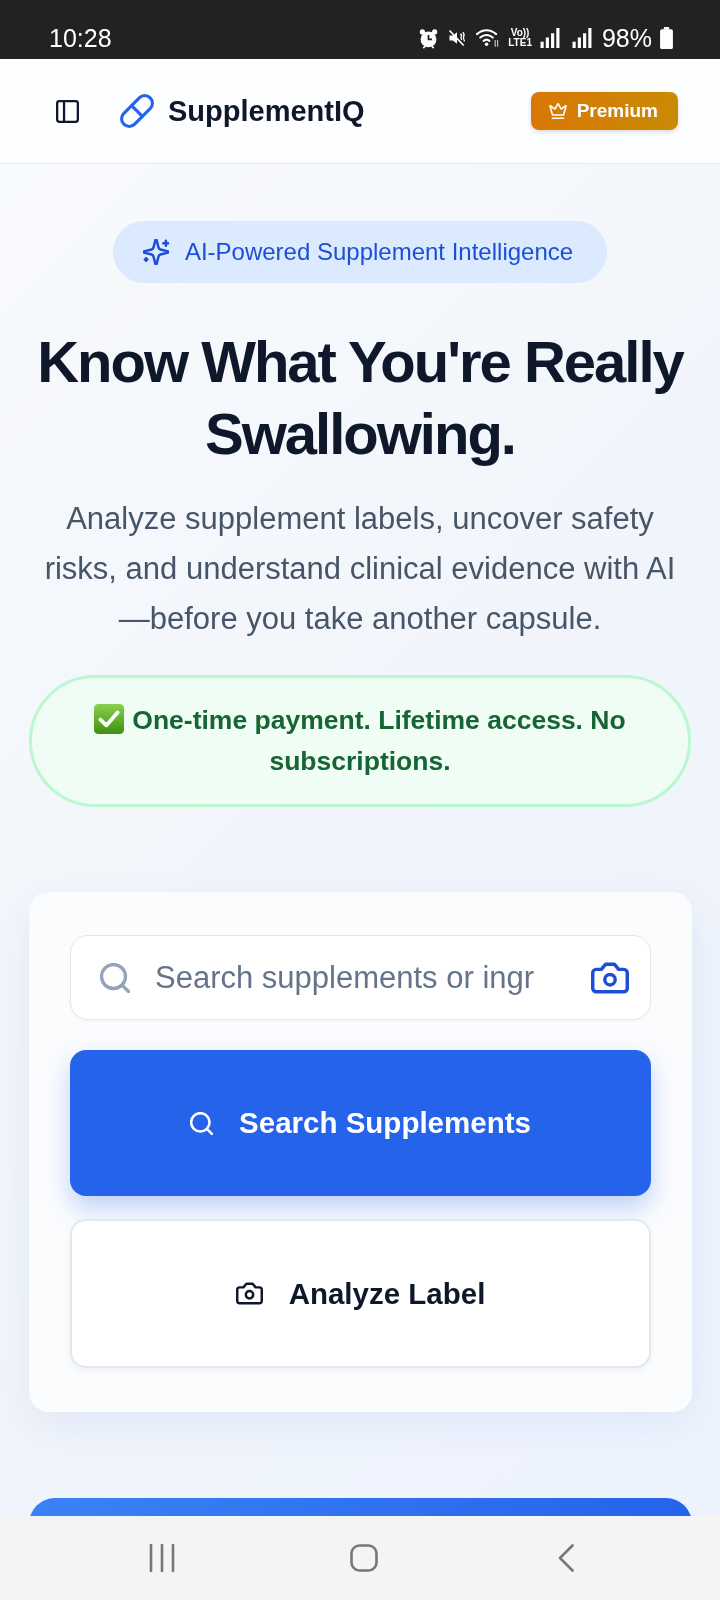  Describe the element at coordinates (364, 1558) in the screenshot. I see `home-icon` at that location.